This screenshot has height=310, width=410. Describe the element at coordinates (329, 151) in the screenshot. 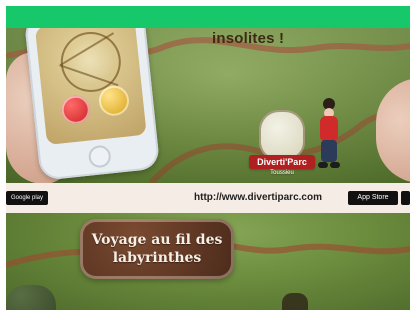

I see `mascot-pants` at that location.